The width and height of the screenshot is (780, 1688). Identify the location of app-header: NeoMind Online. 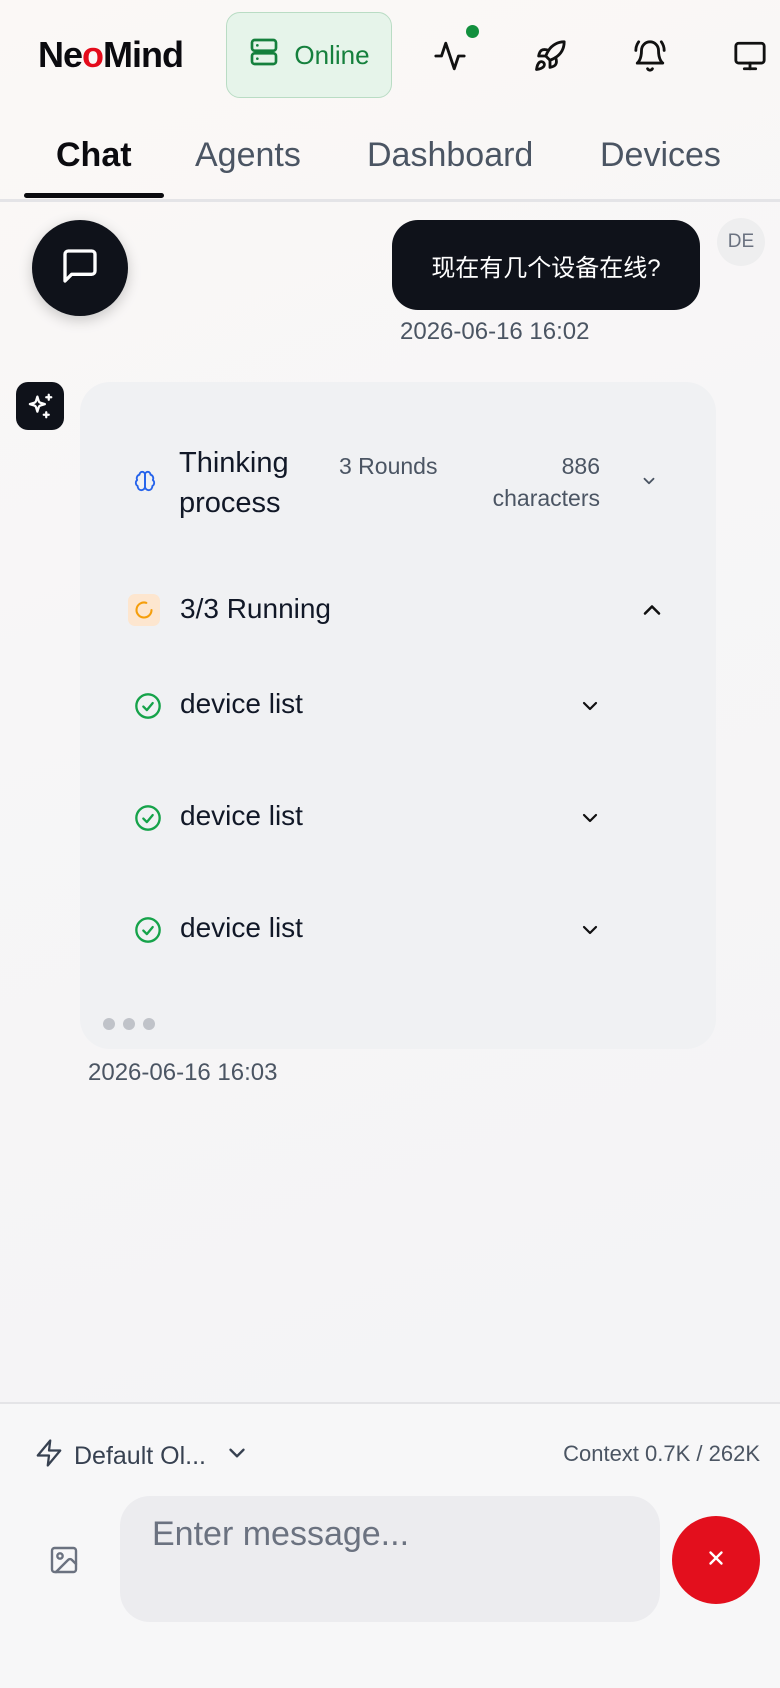
(390, 56).